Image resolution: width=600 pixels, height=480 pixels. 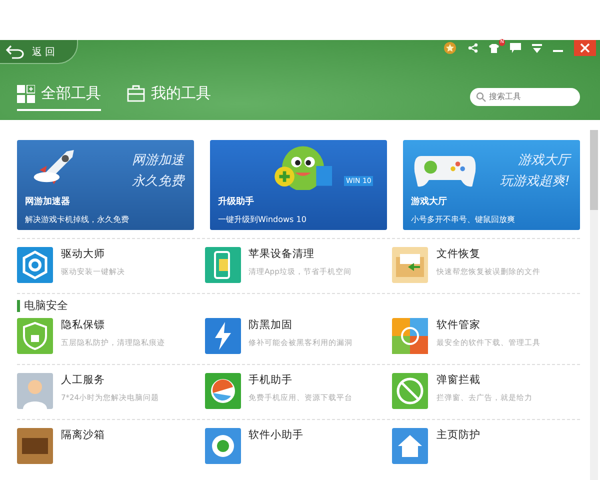 I want to click on tool-name: 人工服务, so click(x=83, y=380).